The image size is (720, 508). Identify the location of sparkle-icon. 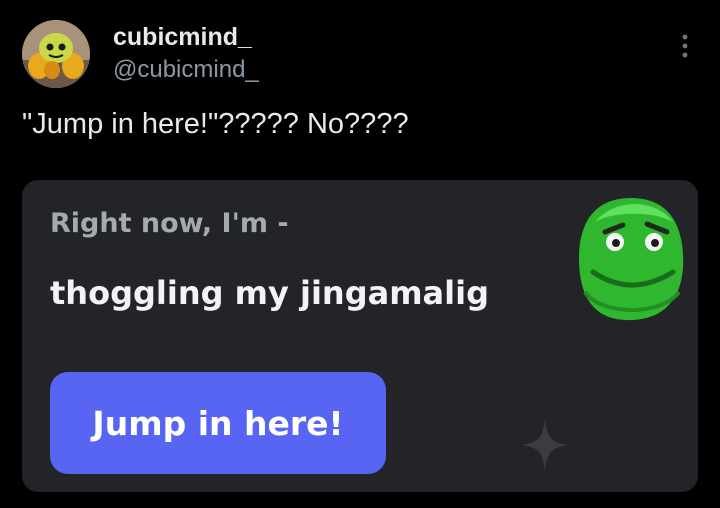
(545, 445).